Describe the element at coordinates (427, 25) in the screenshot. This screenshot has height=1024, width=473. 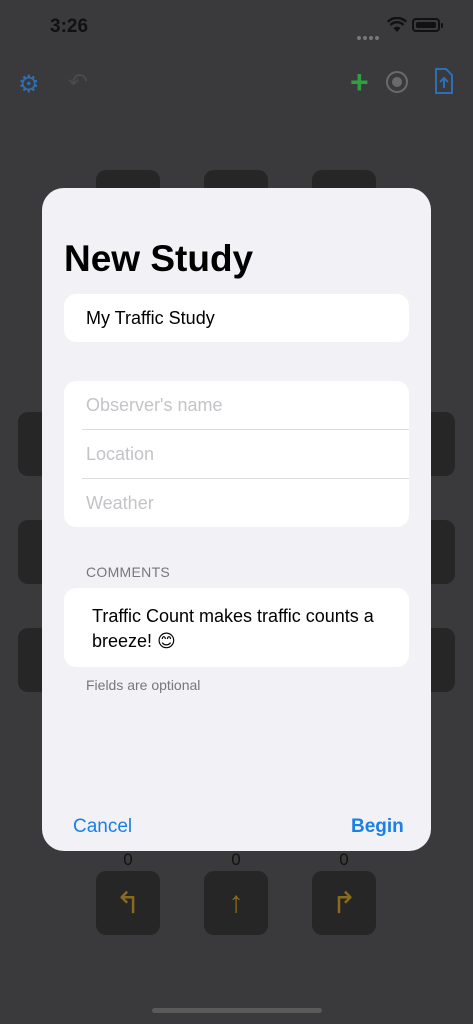
I see `battery-icon` at that location.